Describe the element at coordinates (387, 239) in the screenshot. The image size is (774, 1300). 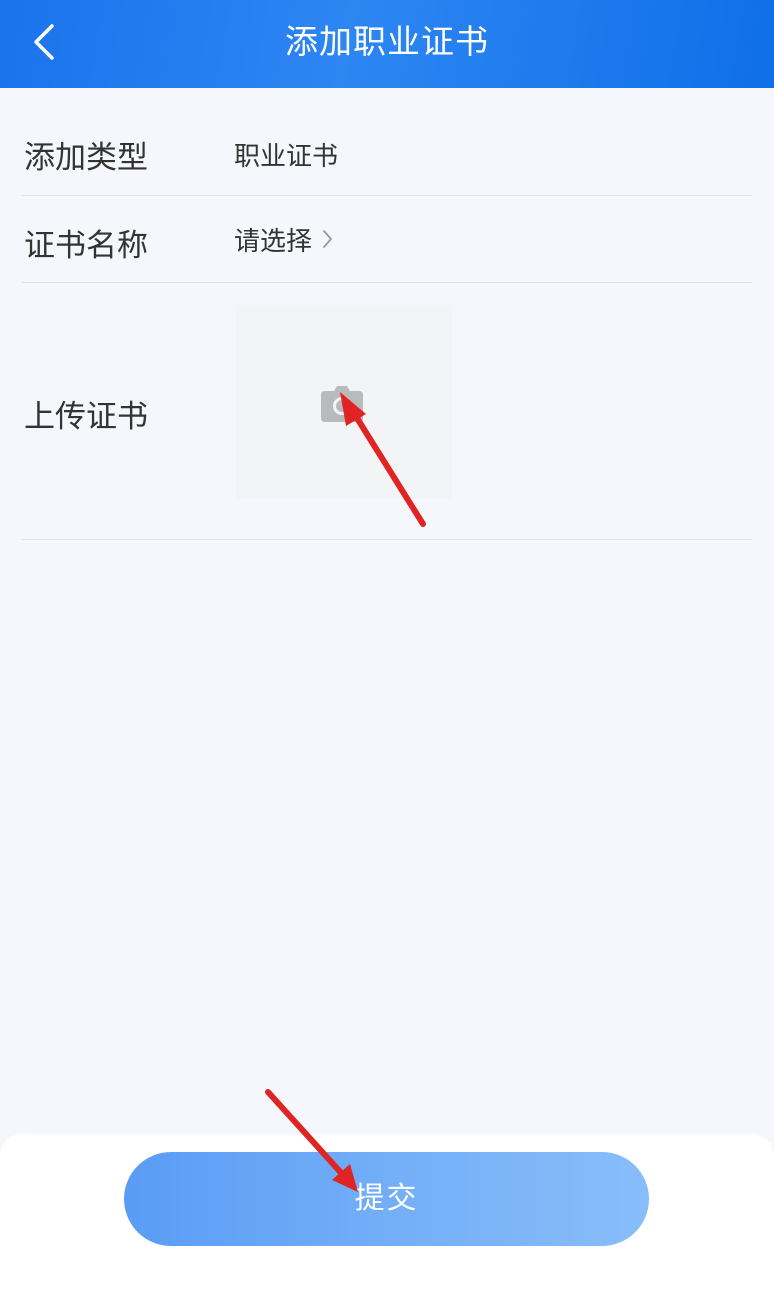
I see `form-row-certificate-name: 证书名称 请选择` at that location.